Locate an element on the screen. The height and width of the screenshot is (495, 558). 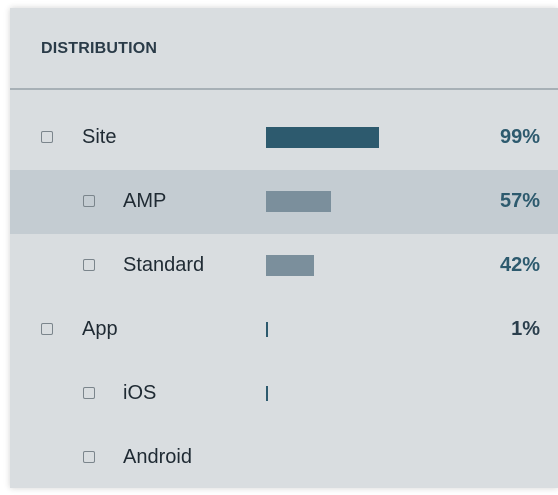
list-item-standard: Standard 42% is located at coordinates (284, 266).